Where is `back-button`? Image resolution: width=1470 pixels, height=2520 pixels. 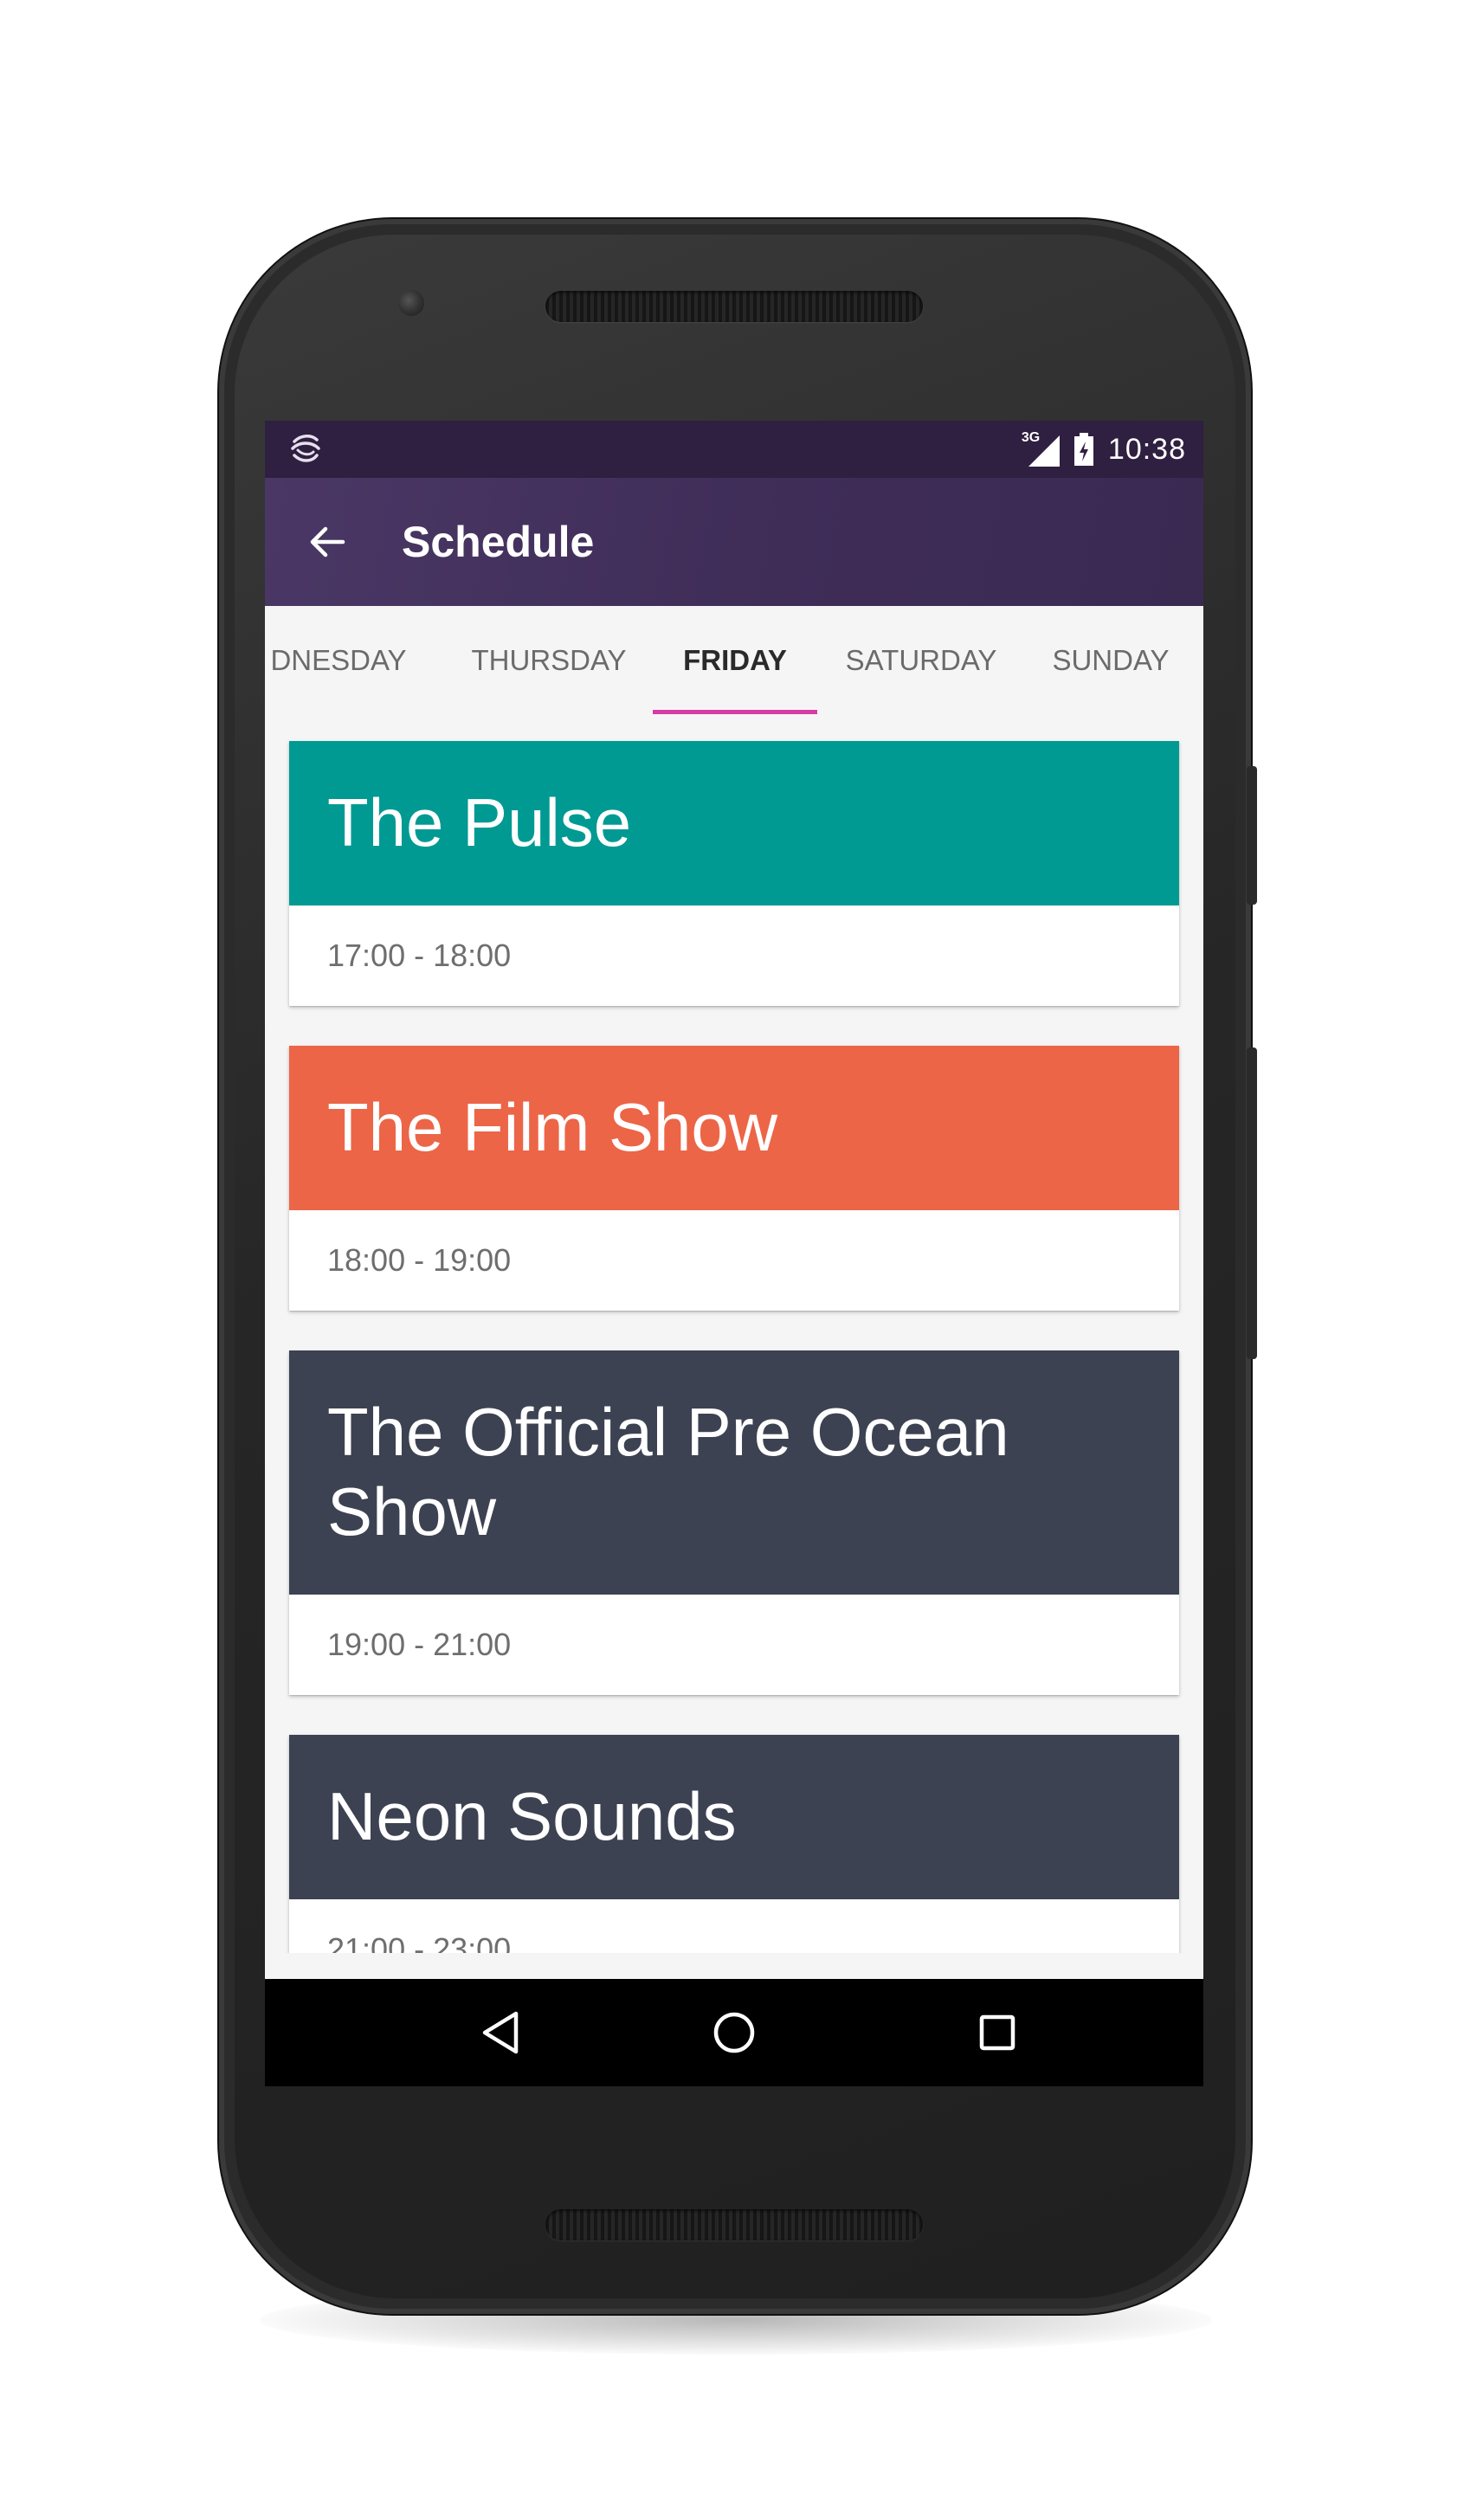
back-button is located at coordinates (328, 542).